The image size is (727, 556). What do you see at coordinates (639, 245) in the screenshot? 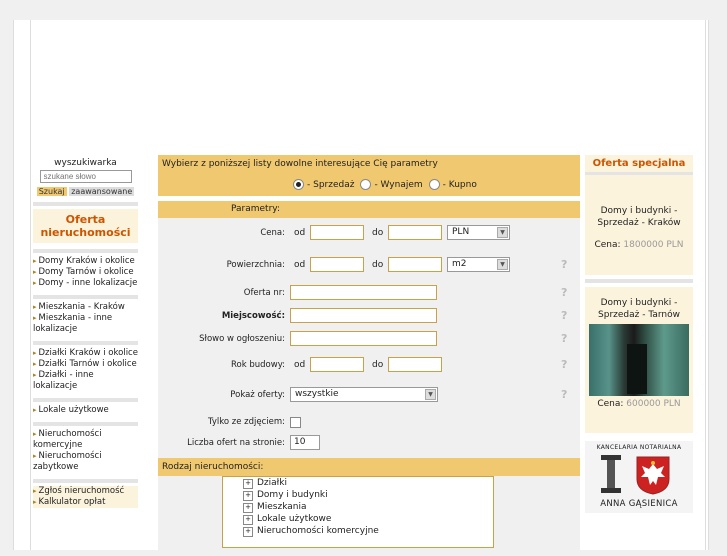
I see `offer-price: Cena: 1800000 PLN` at bounding box center [639, 245].